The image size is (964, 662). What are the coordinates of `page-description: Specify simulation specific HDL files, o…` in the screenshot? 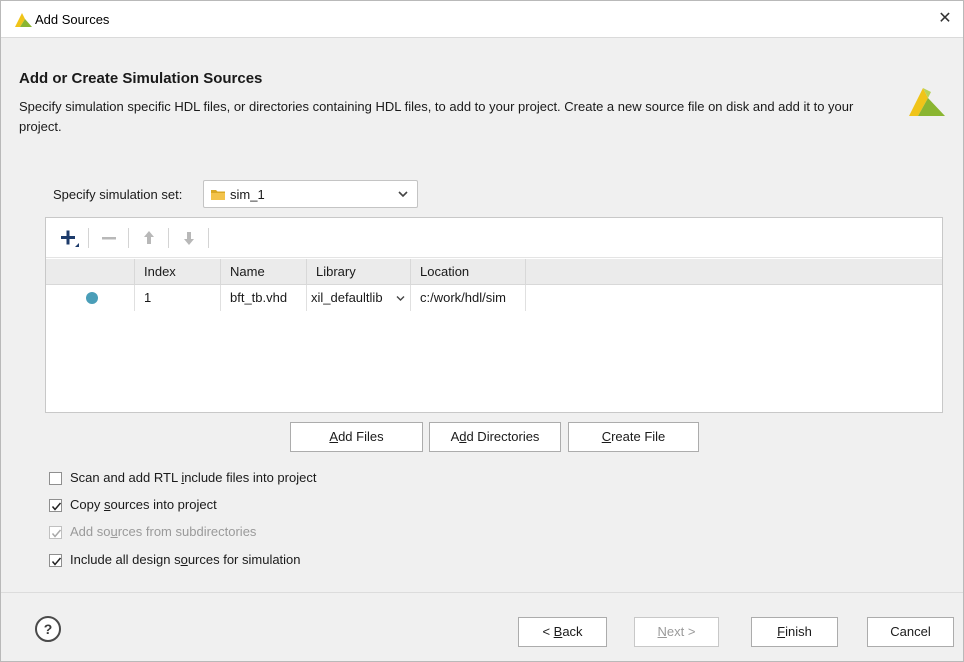 It's located at (436, 116).